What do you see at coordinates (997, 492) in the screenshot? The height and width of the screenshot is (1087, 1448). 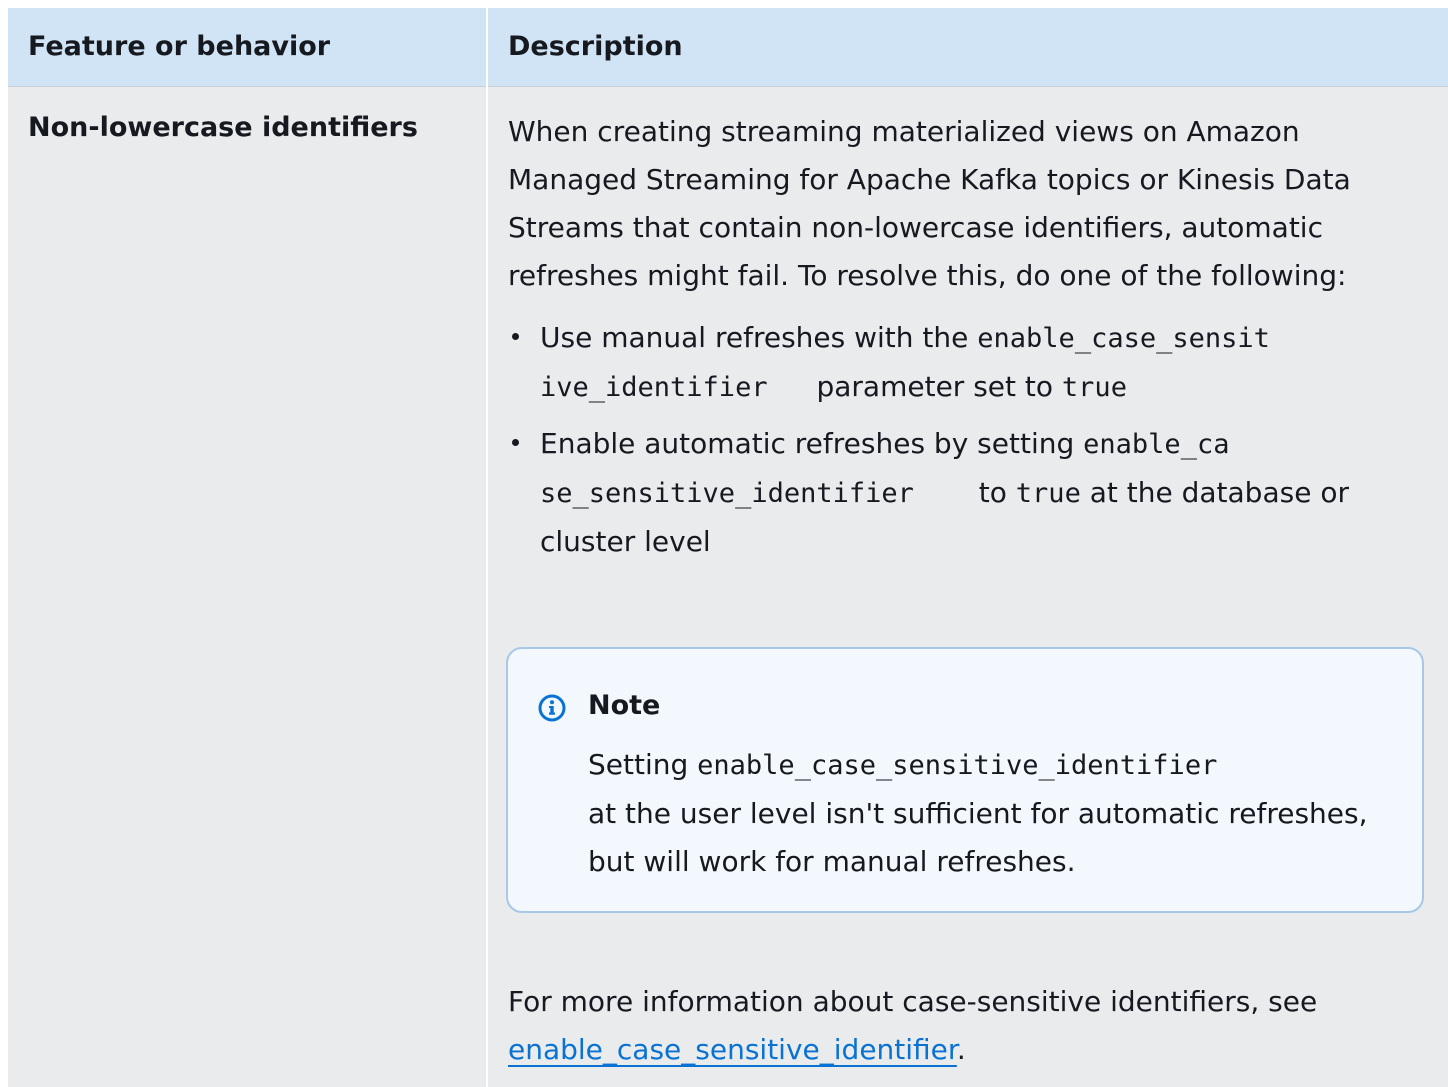 I see `bullet2-mid: to` at bounding box center [997, 492].